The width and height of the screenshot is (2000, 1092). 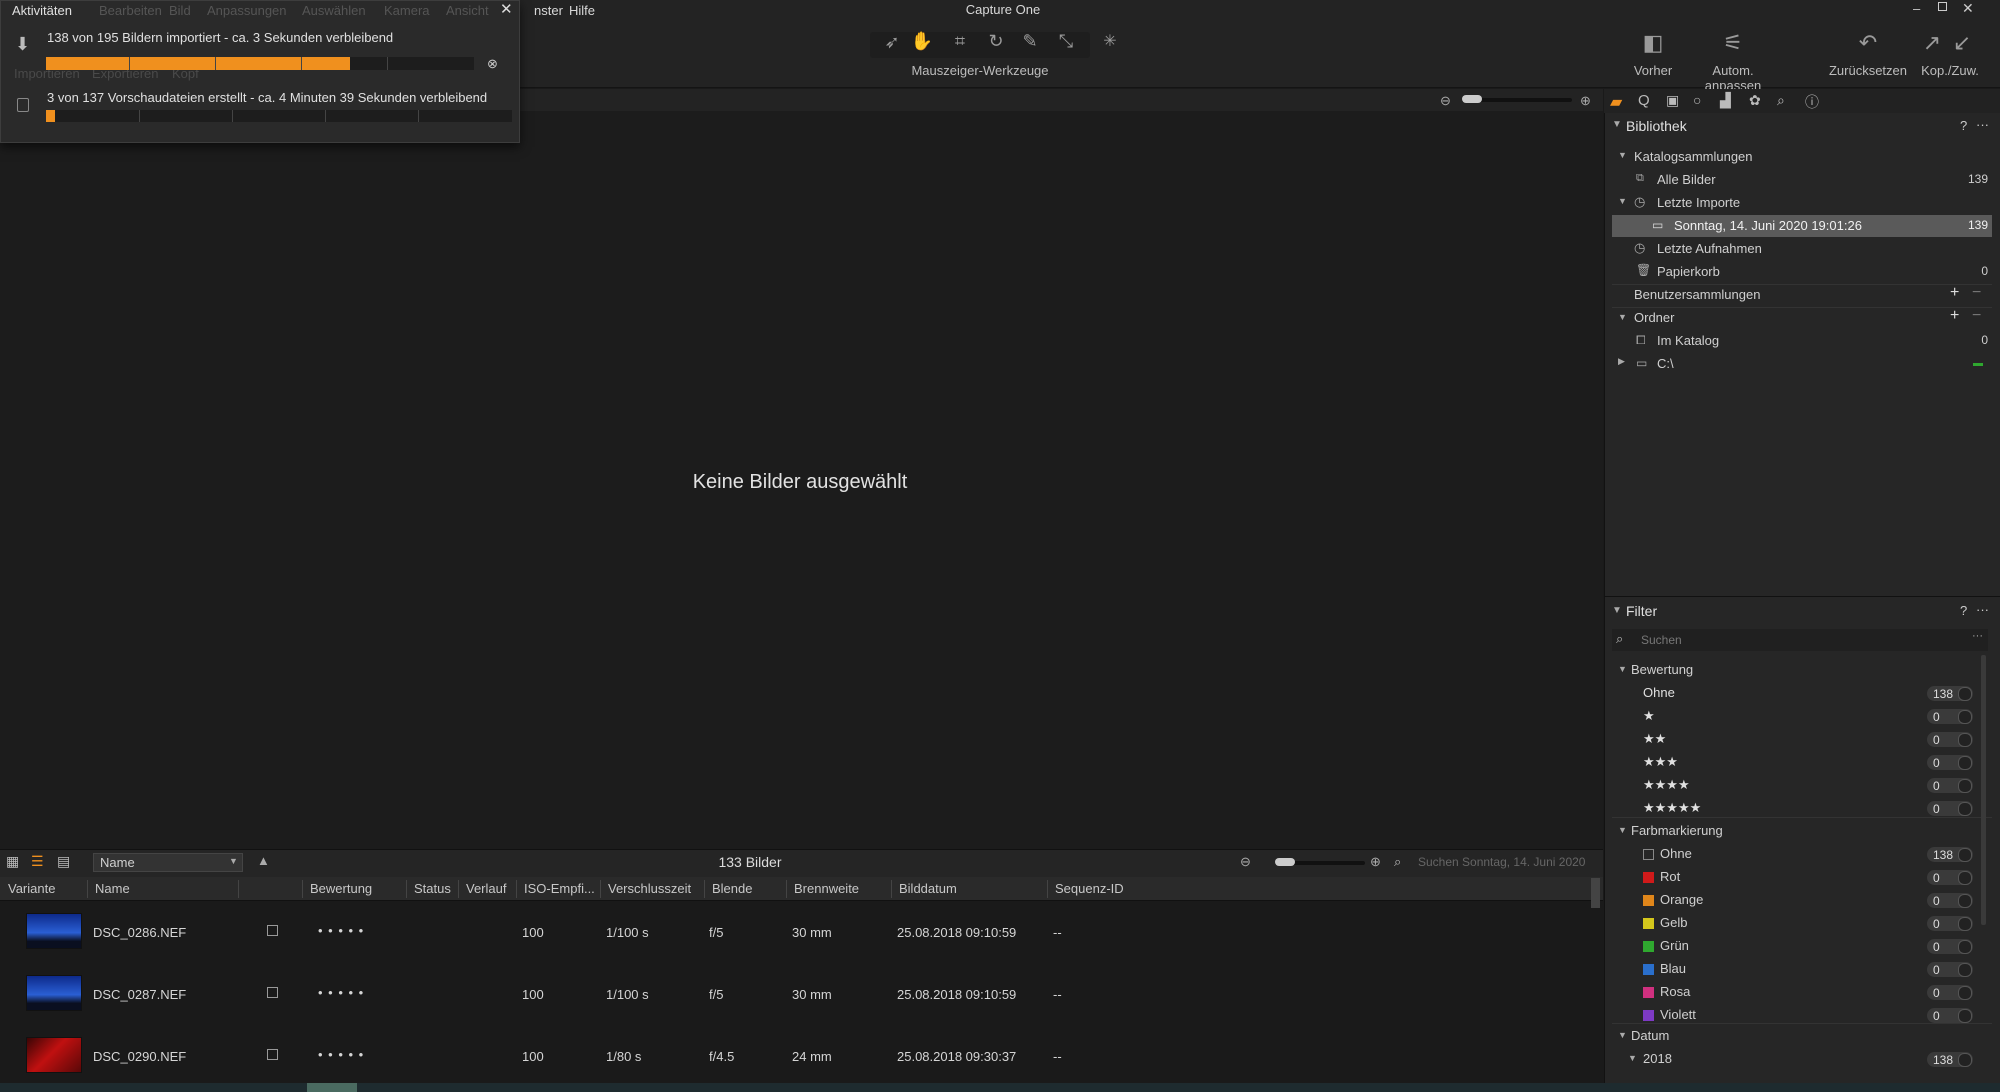 I want to click on recent-captures-label: Letzte Aufnahmen, so click(x=1709, y=248).